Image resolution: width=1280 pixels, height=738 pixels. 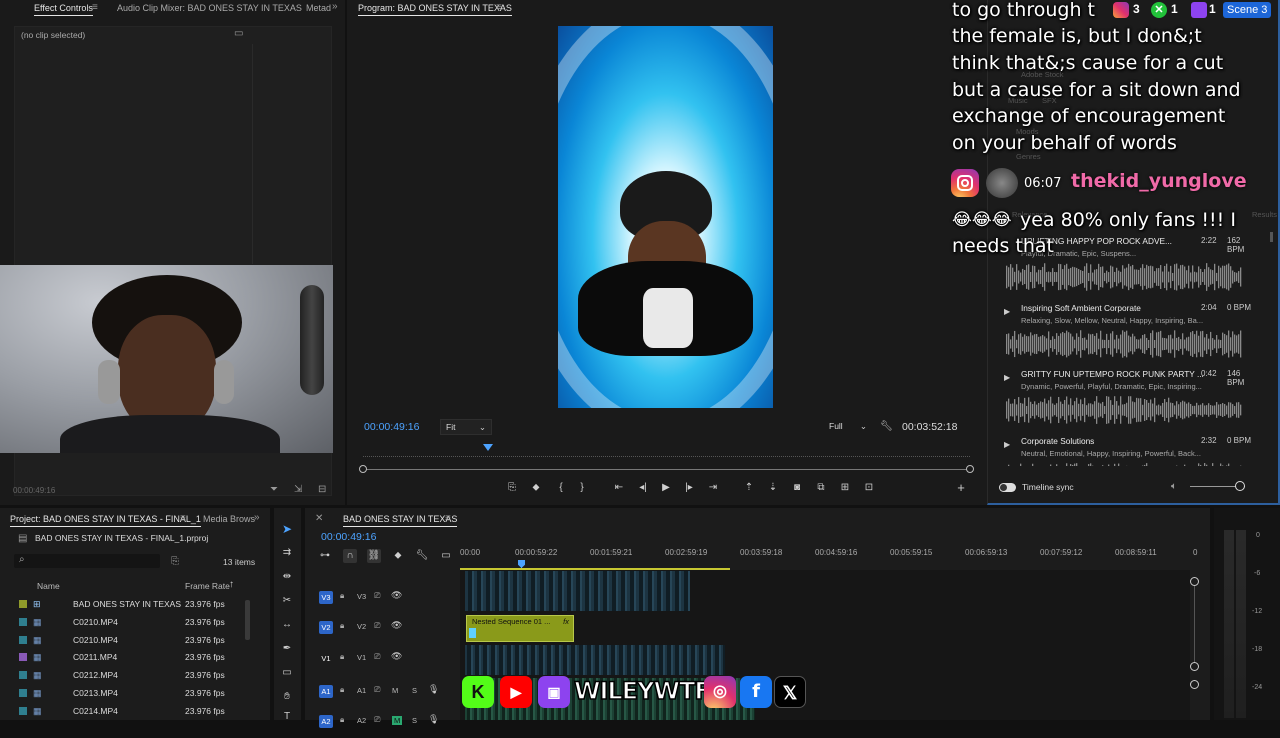 What do you see at coordinates (1271, 237) in the screenshot?
I see `scrollbar` at bounding box center [1271, 237].